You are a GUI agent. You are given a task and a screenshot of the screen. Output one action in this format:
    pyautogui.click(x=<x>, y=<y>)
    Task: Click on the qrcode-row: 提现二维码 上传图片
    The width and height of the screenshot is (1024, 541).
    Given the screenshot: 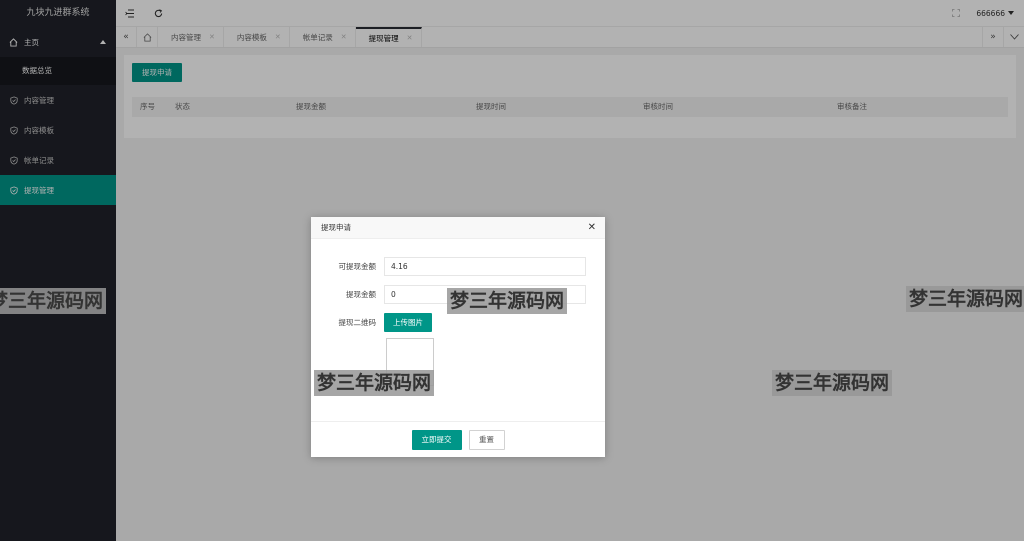 What is the action you would take?
    pyautogui.click(x=375, y=322)
    